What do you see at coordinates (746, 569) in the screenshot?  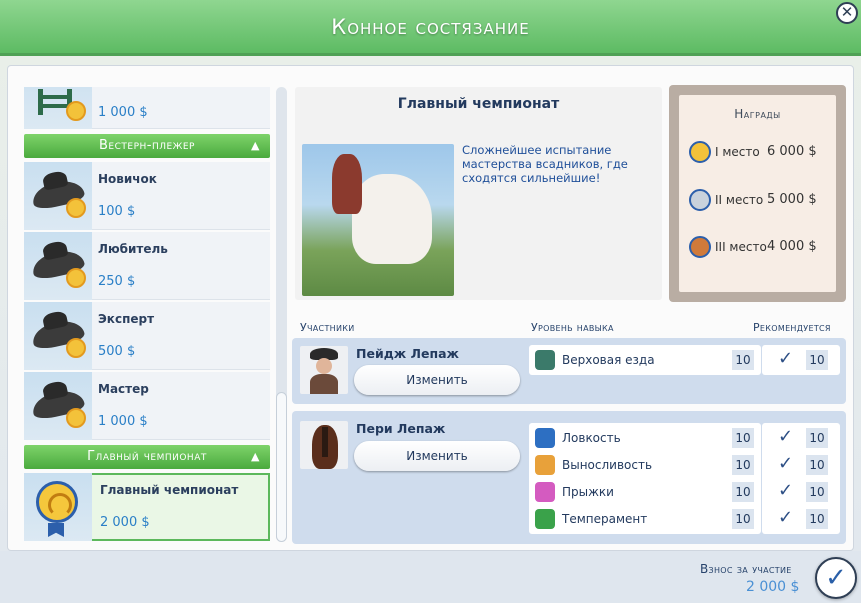 I see `entry-fee-label: Взнос за участие` at bounding box center [746, 569].